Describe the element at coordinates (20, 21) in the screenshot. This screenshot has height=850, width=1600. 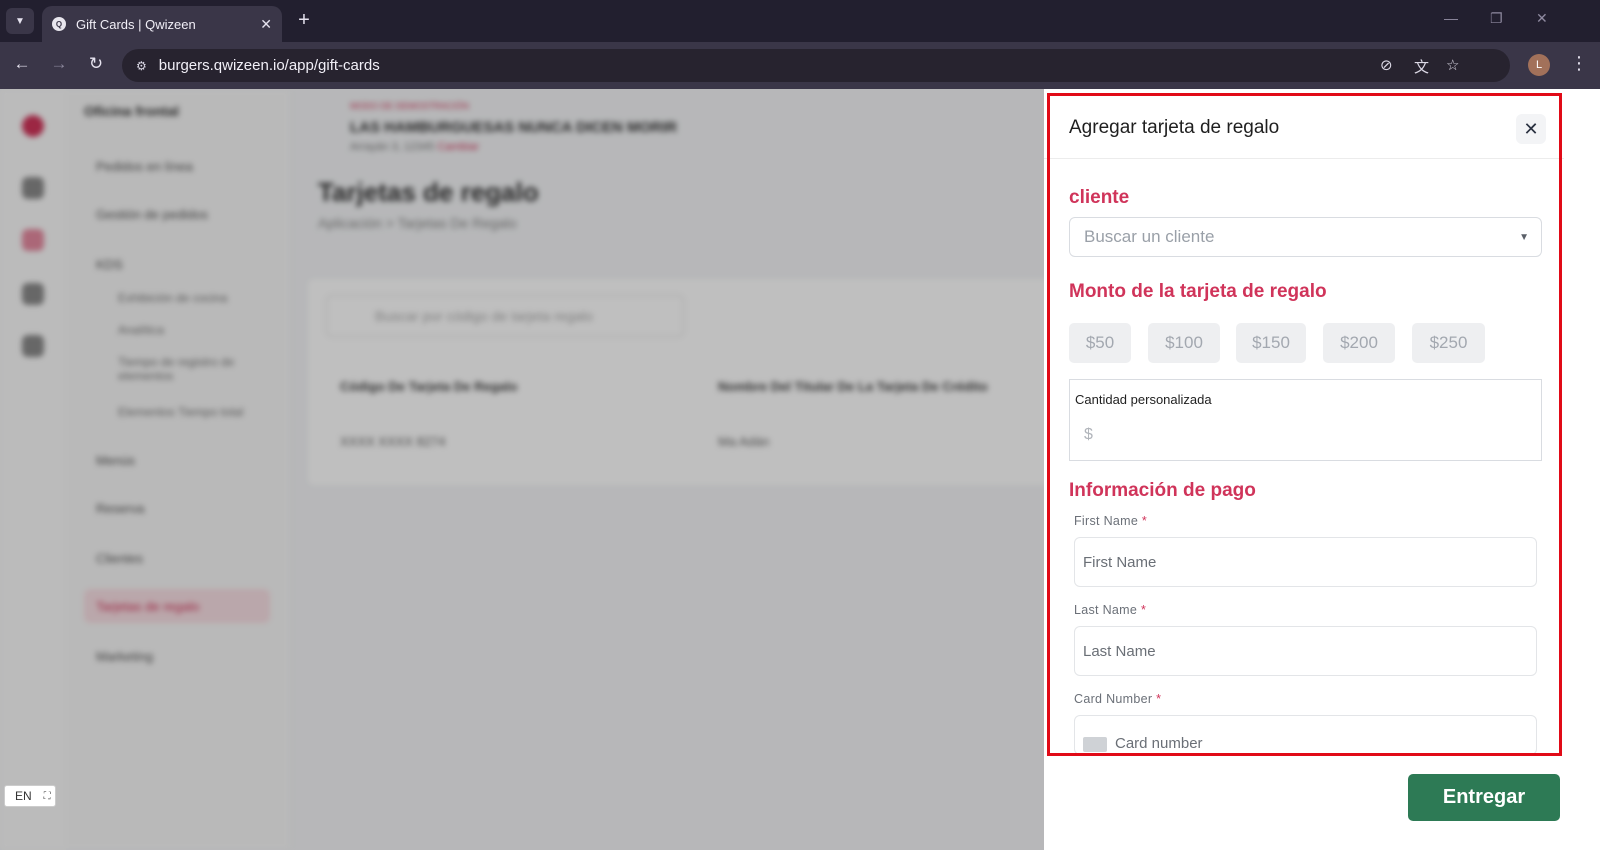
I see `tab-search-icon: ▼` at that location.